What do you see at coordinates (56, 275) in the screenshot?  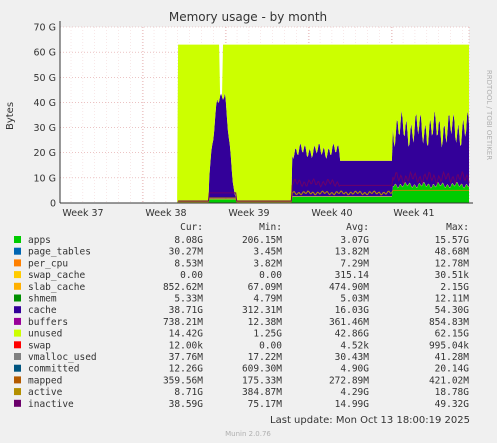 I see `legend-name: swap_cache` at bounding box center [56, 275].